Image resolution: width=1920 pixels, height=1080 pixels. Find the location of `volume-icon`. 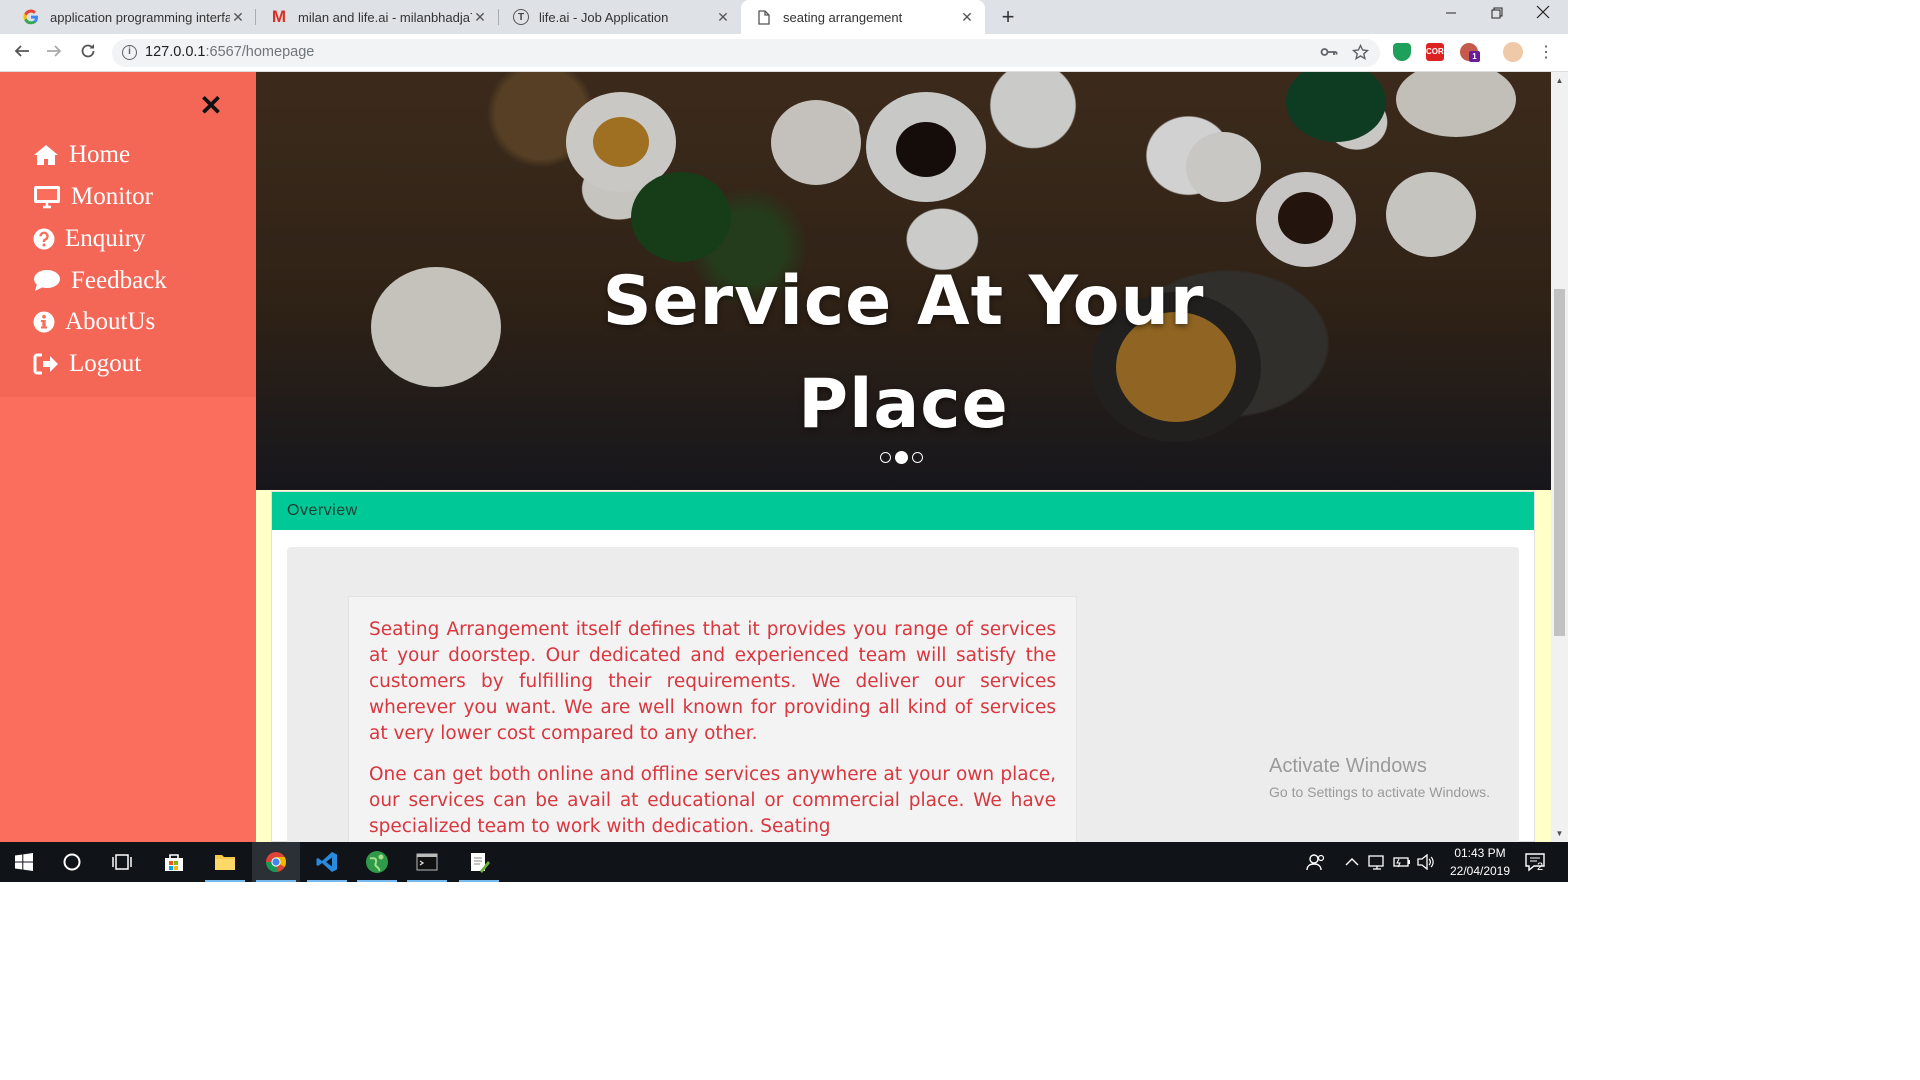

volume-icon is located at coordinates (1426, 862).